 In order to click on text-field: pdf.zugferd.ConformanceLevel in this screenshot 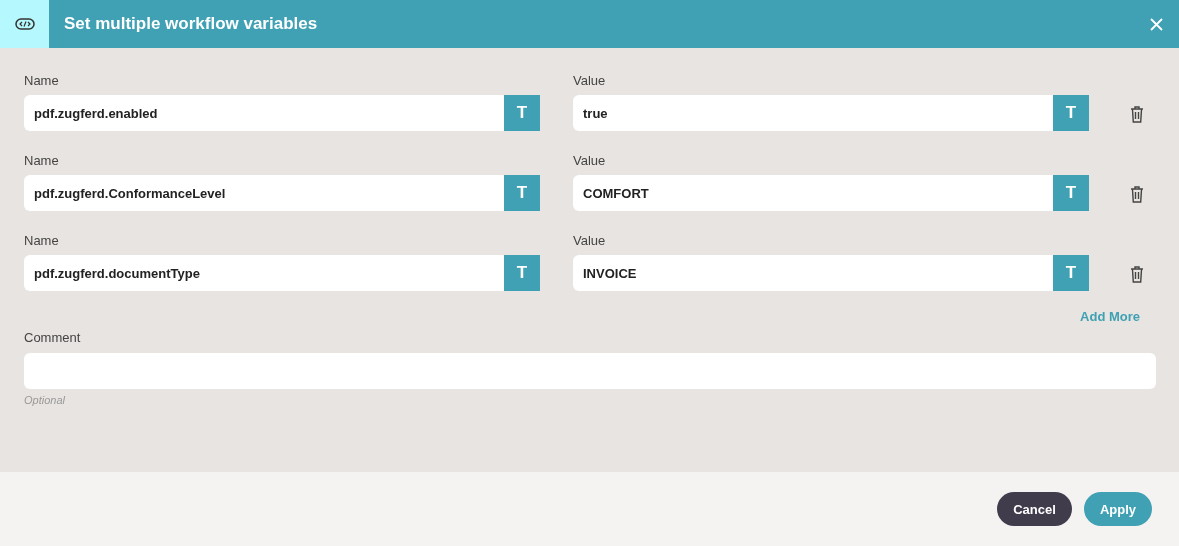, I will do `click(264, 193)`.